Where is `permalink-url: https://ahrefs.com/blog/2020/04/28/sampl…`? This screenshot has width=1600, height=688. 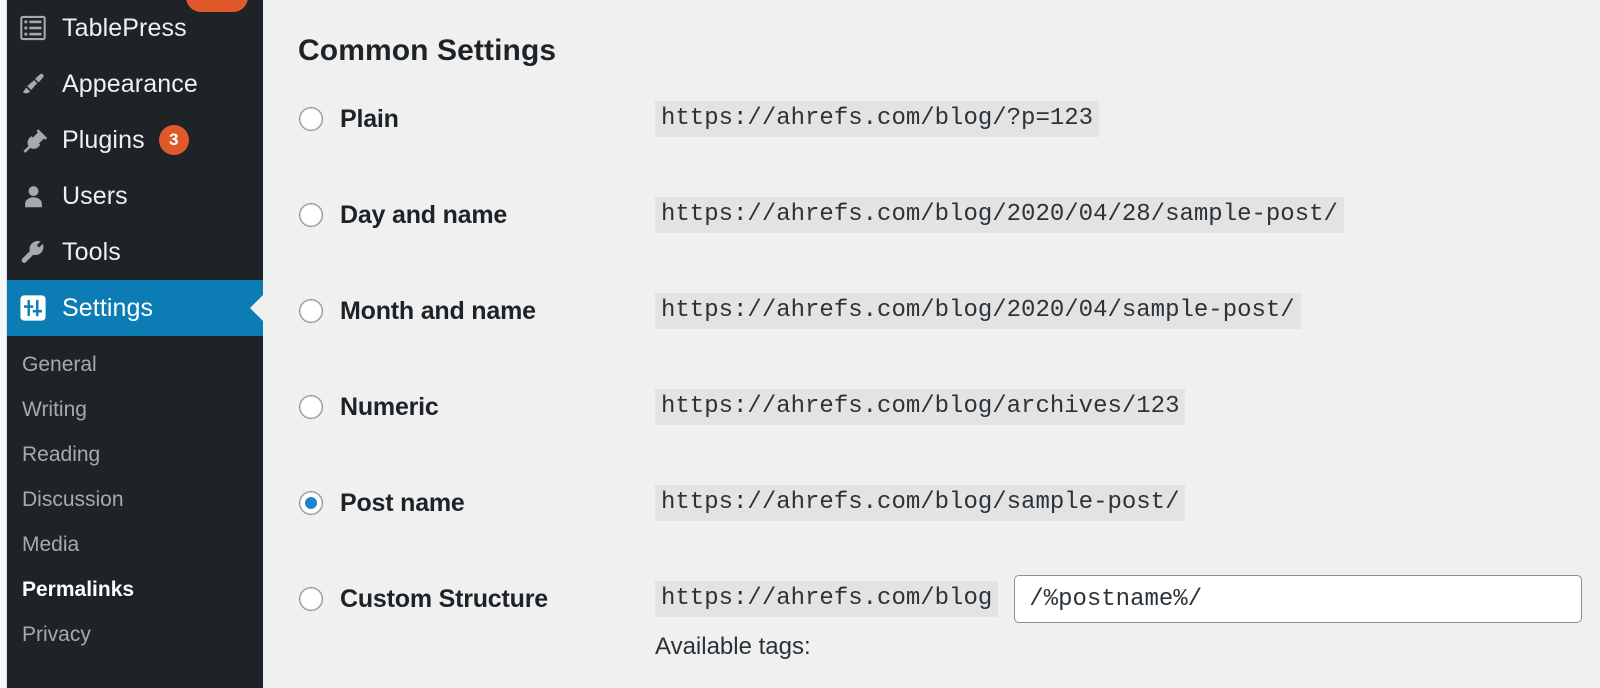 permalink-url: https://ahrefs.com/blog/2020/04/28/sampl… is located at coordinates (999, 215).